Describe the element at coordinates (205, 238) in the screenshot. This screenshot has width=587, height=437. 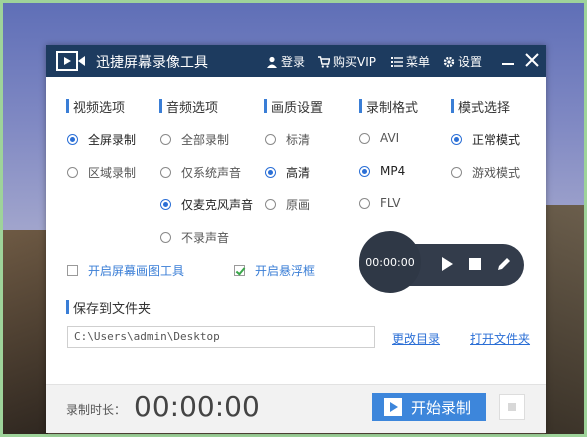
I see `radio-label: 不录声音` at that location.